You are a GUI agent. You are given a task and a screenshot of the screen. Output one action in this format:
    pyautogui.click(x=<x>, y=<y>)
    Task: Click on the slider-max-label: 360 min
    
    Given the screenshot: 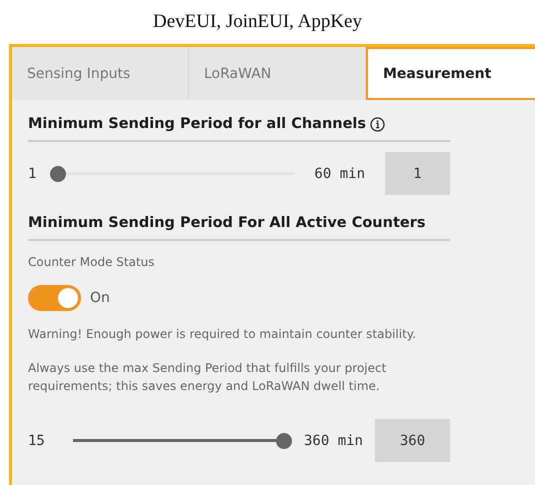 What is the action you would take?
    pyautogui.click(x=333, y=440)
    